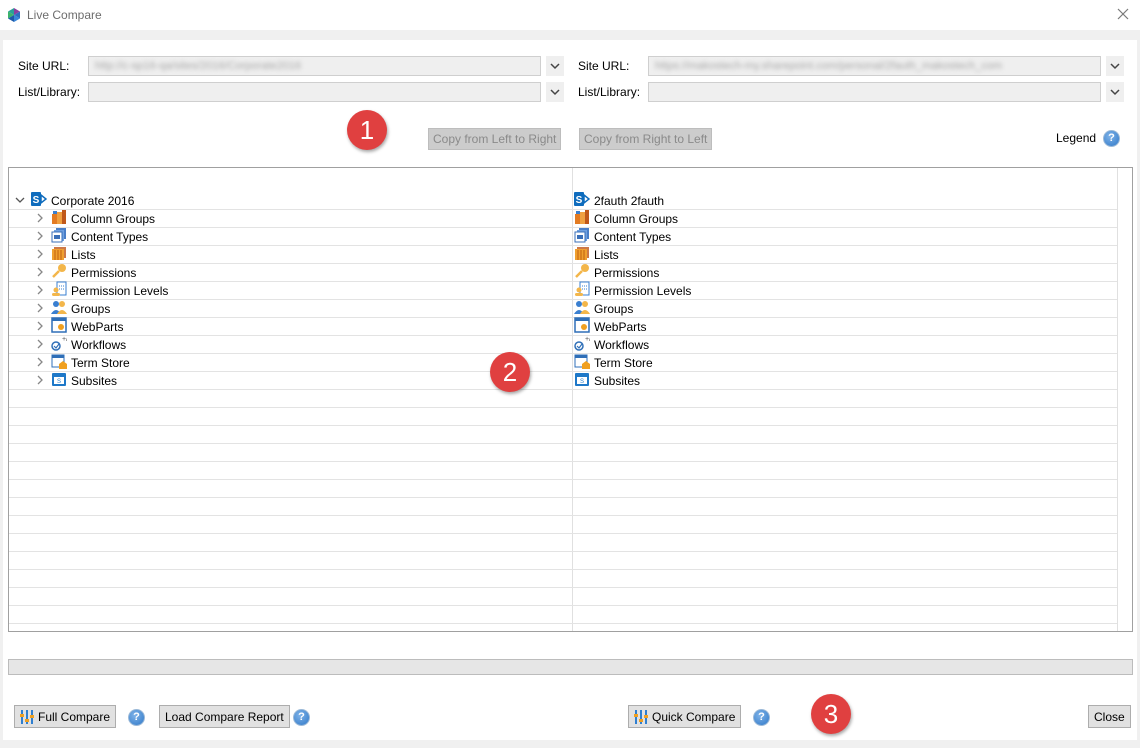  I want to click on content-types-icon, so click(61, 236).